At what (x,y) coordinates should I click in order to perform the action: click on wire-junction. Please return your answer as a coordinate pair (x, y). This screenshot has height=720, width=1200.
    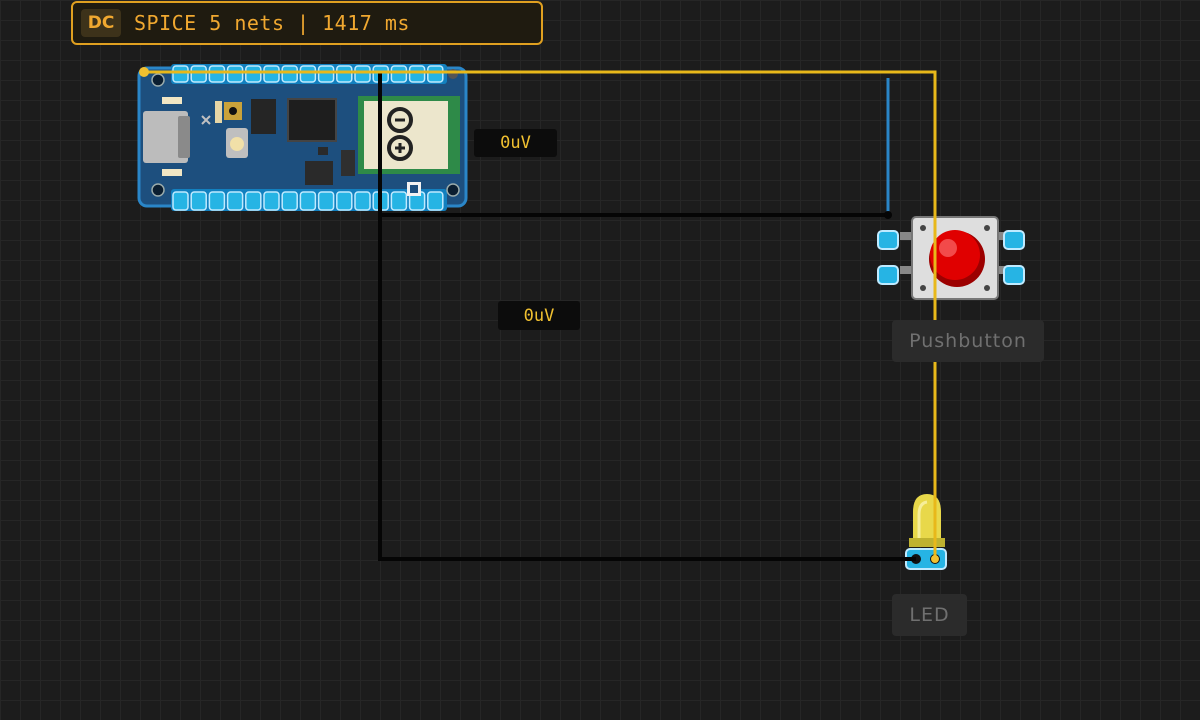
    Looking at the image, I should click on (888, 215).